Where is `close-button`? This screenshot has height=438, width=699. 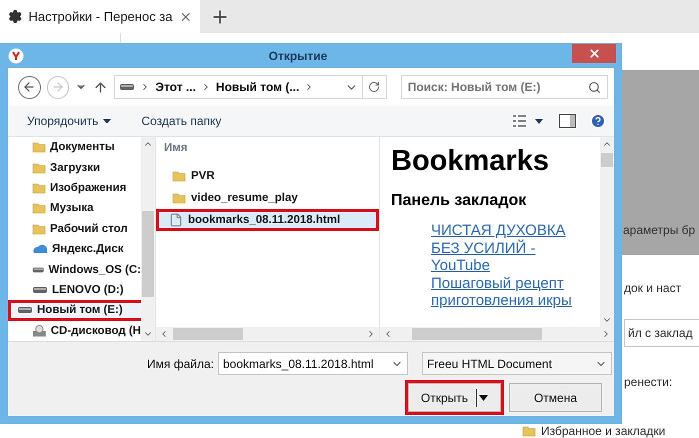
close-button is located at coordinates (594, 53).